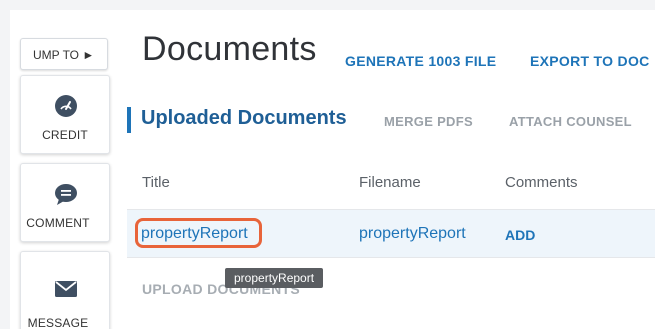 The width and height of the screenshot is (655, 329). I want to click on column-header-filename: Filename, so click(390, 182).